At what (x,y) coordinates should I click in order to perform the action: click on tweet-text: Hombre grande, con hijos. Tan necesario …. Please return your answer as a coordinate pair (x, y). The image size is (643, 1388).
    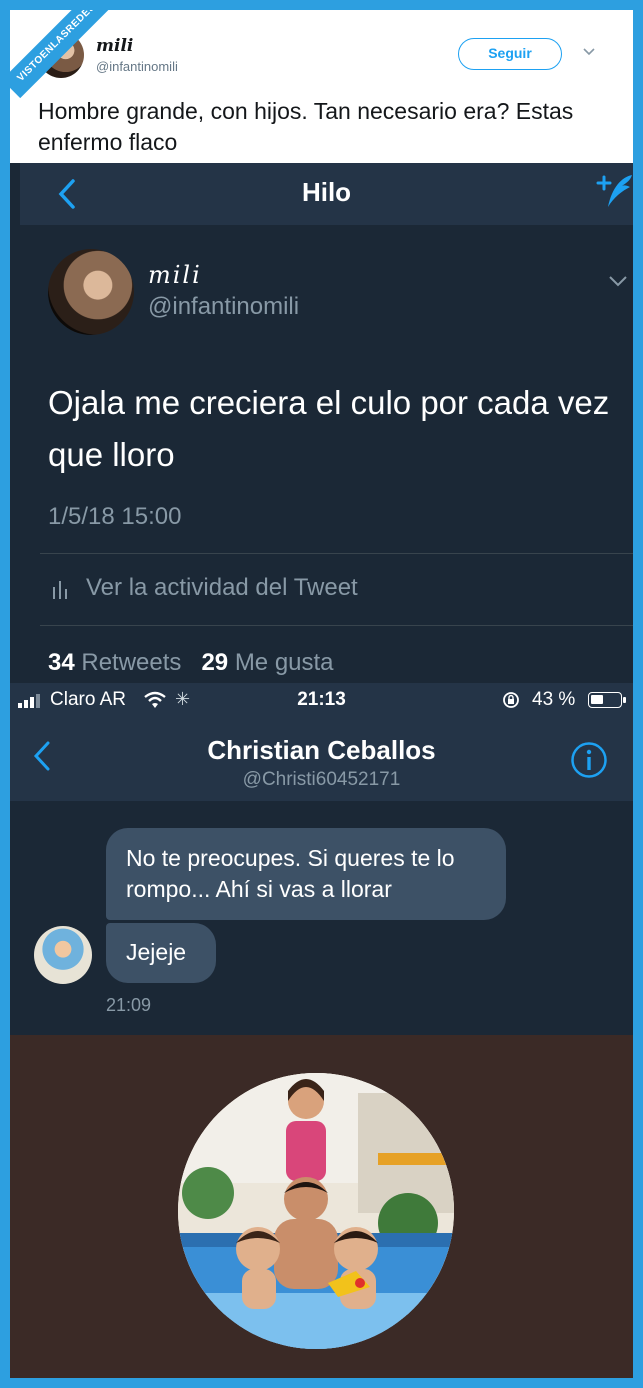
    Looking at the image, I should click on (306, 126).